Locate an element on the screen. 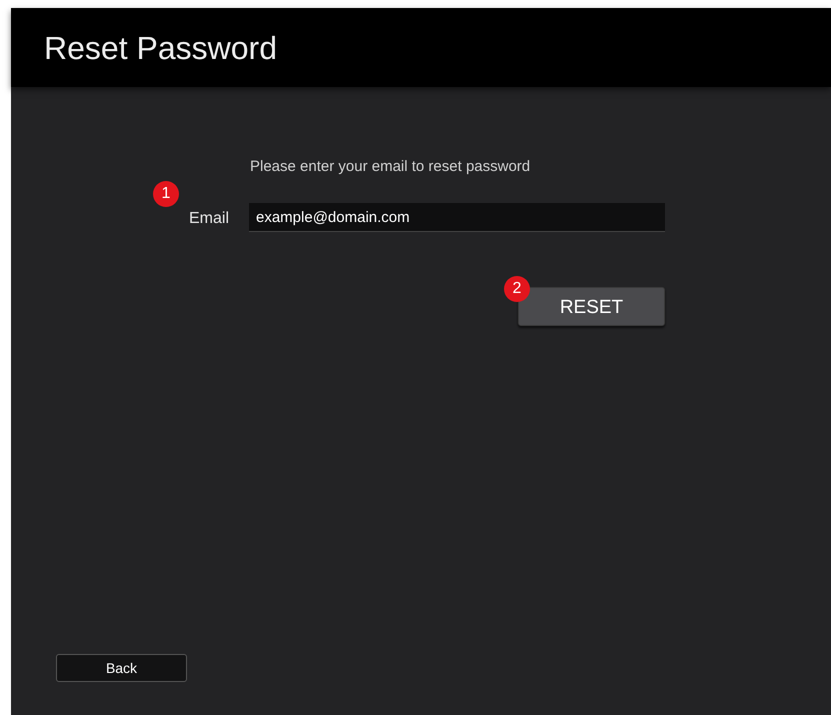 The height and width of the screenshot is (715, 831). back-button: Back is located at coordinates (121, 668).